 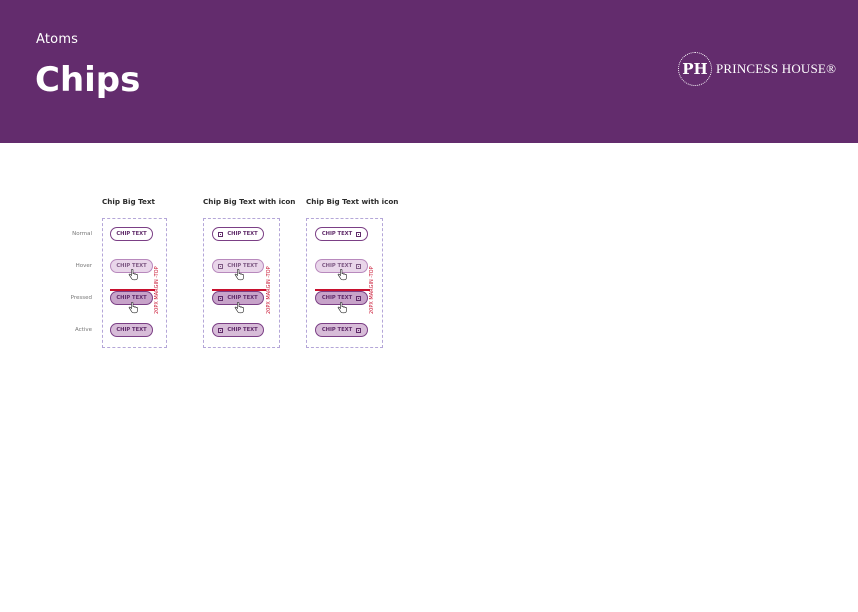 I want to click on column-title-chip-trailing-icon: Chip Big Text with icon, so click(x=352, y=201).